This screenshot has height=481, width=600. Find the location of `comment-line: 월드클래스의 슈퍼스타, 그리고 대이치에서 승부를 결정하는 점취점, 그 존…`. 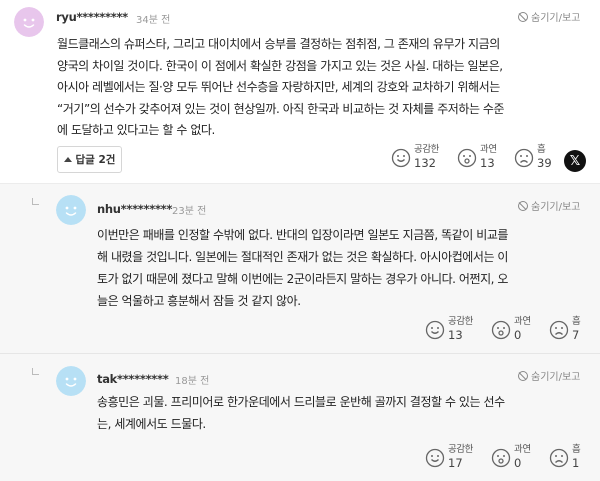

comment-line: 월드클래스의 슈퍼스타, 그리고 대이치에서 승부를 결정하는 점취점, 그 존… is located at coordinates (278, 44).